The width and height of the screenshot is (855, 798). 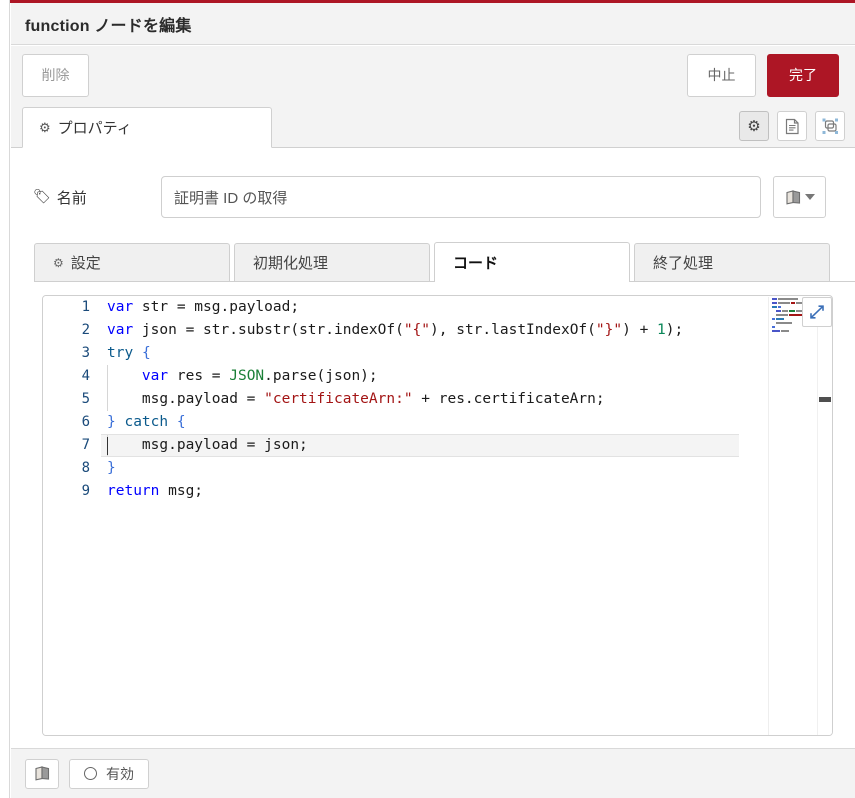 I want to click on line-number: 5, so click(x=85, y=399).